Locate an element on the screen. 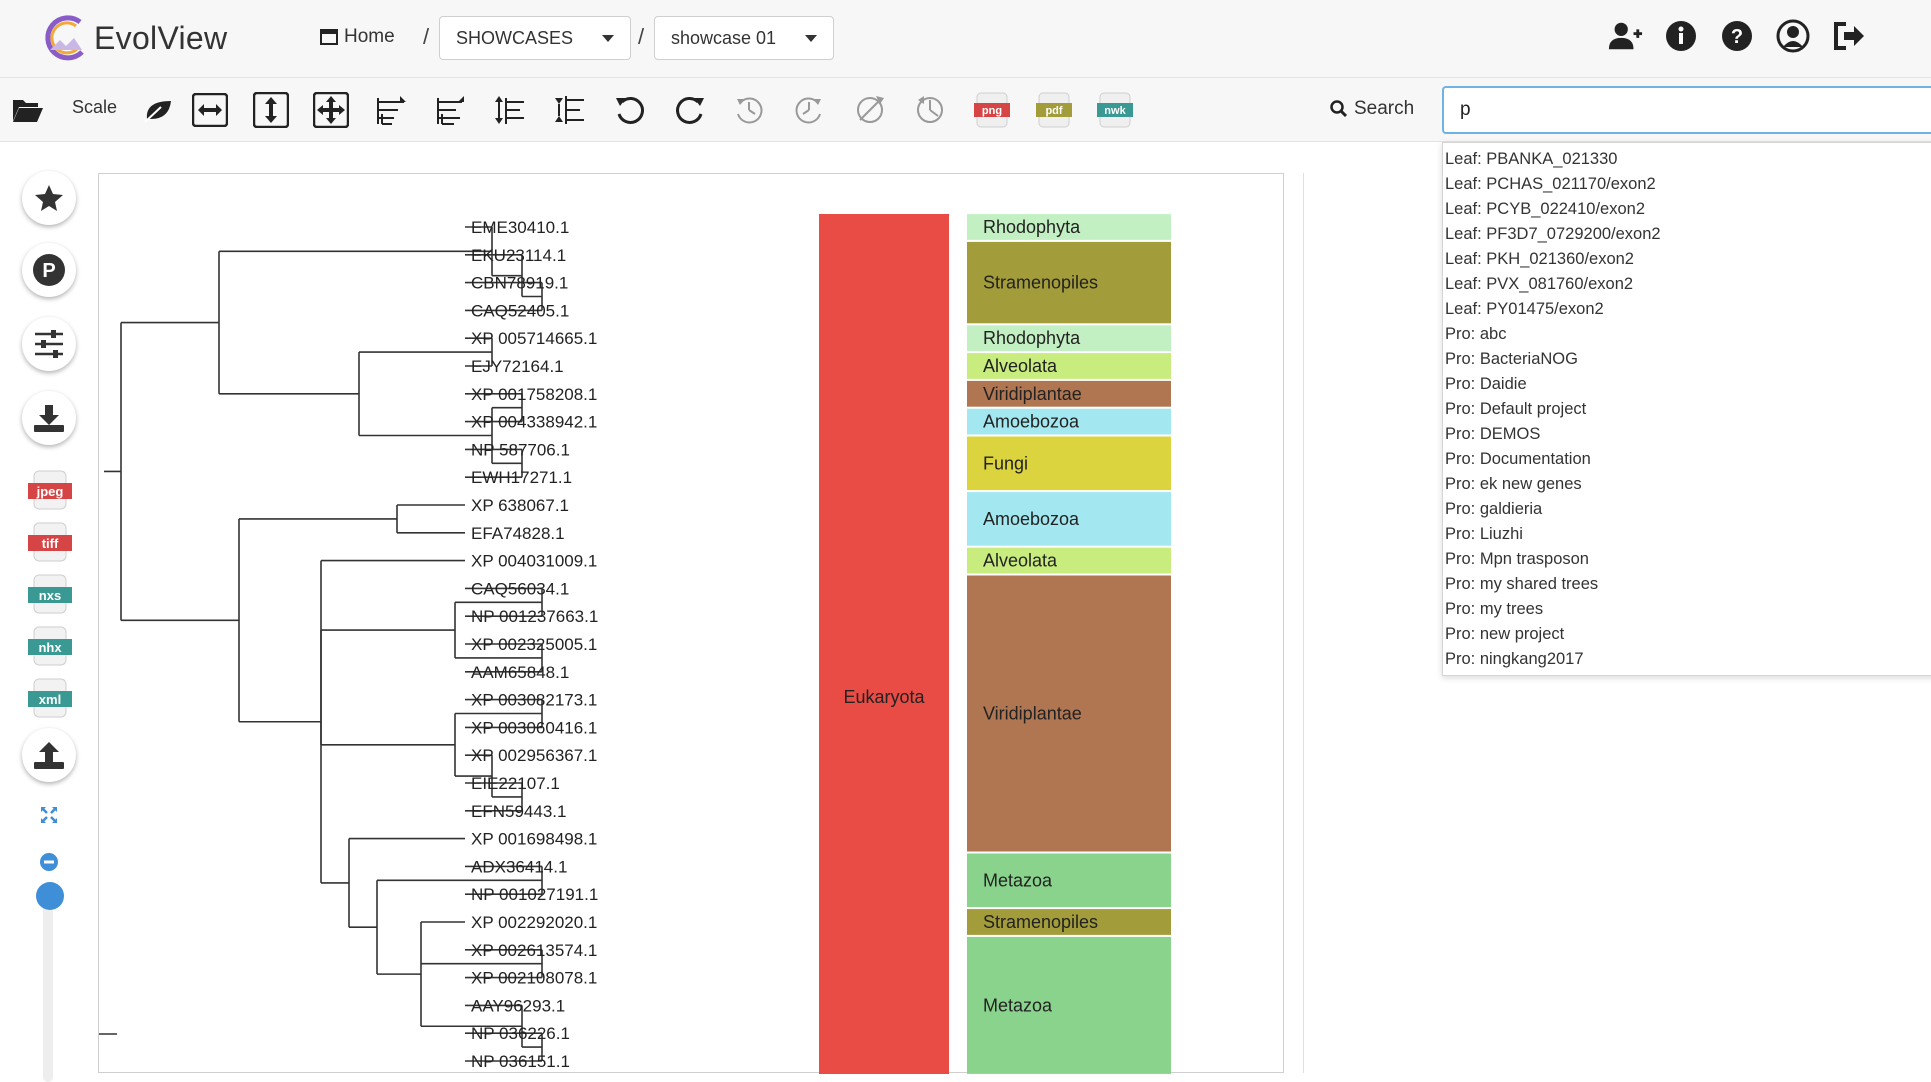 This screenshot has height=1082, width=1931. settings-button is located at coordinates (49, 344).